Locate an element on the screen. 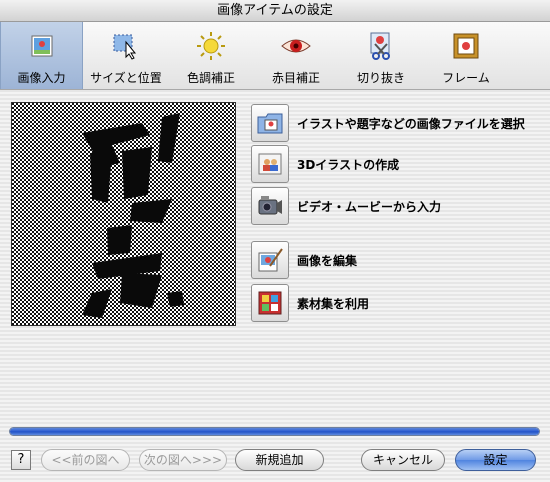  video-camera-icon is located at coordinates (270, 205).